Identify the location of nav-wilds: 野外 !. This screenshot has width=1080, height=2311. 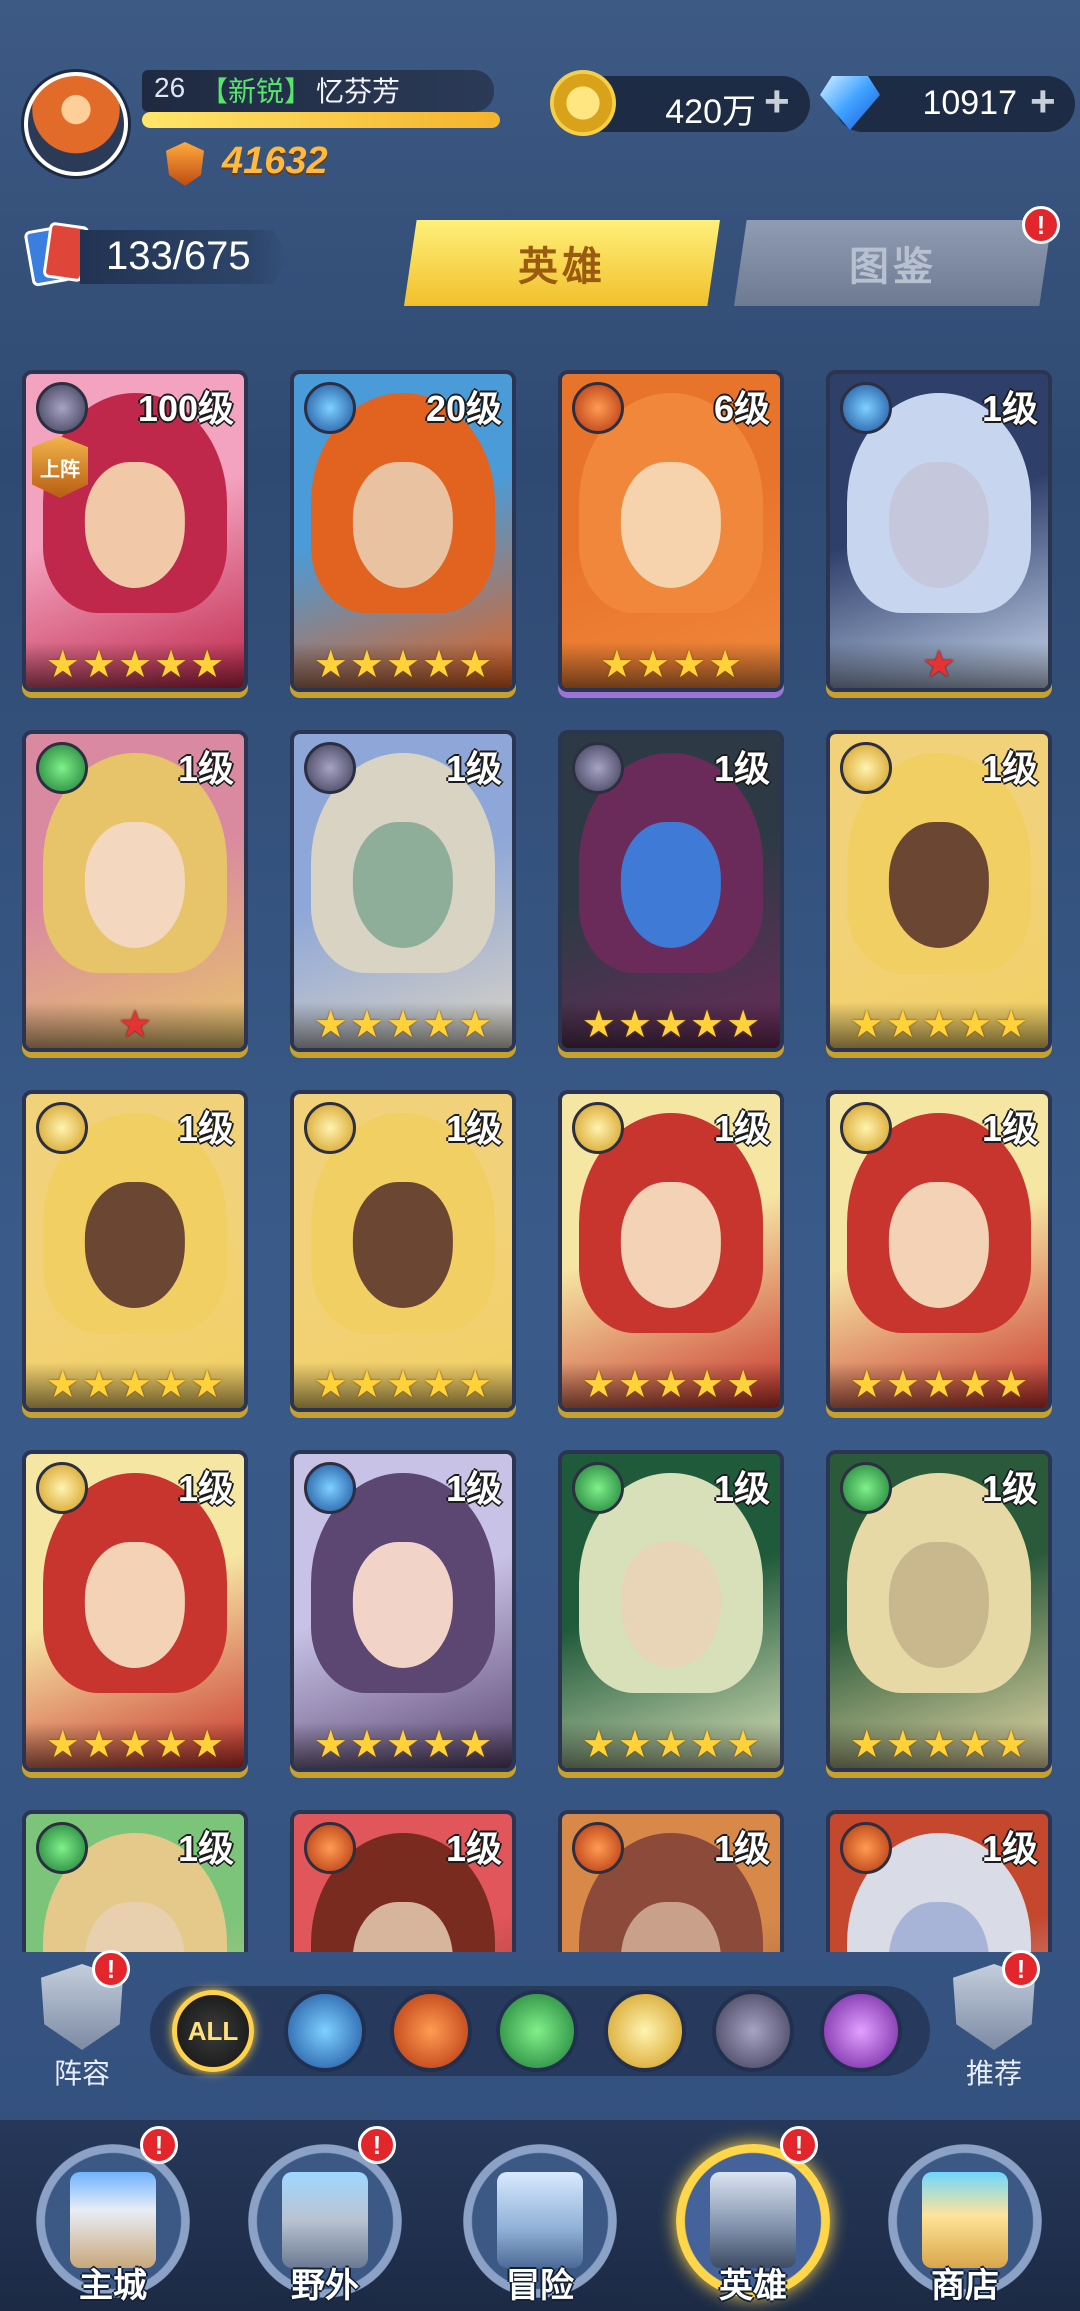
(325, 2216).